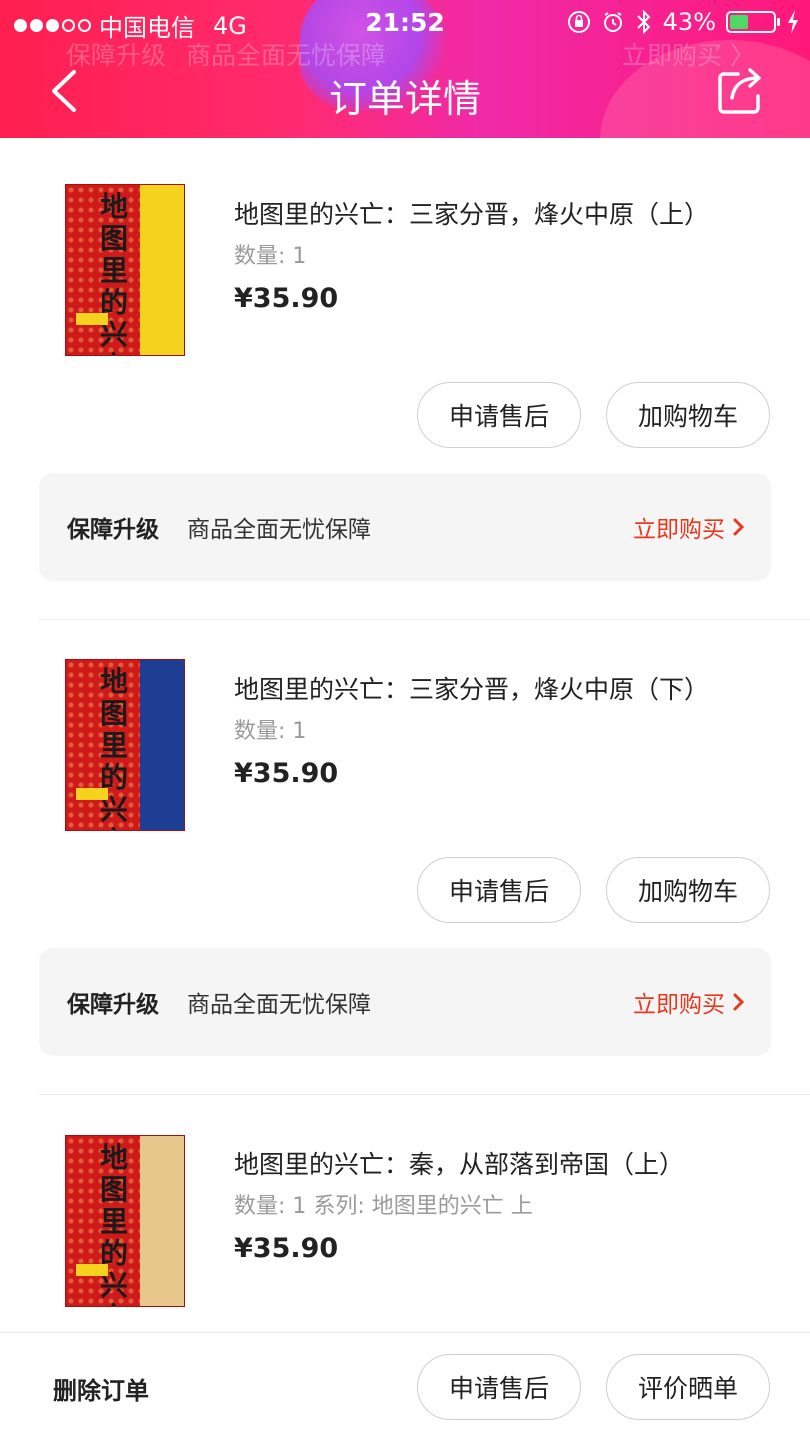 The width and height of the screenshot is (810, 1440). I want to click on product-title: 地图里的兴亡：三家分晋，烽火中原（下）, so click(471, 688).